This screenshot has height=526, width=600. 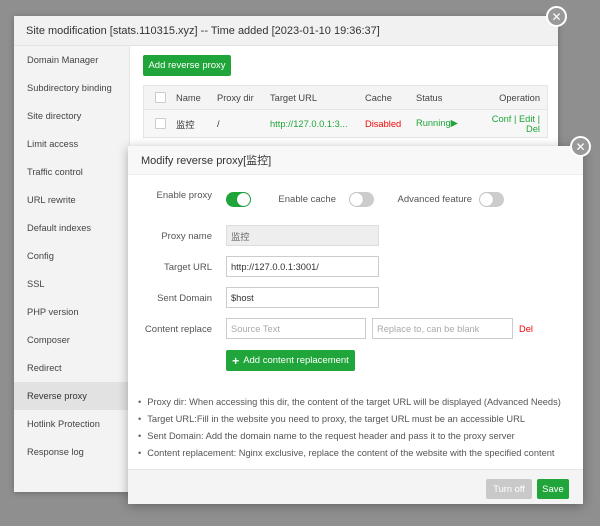 What do you see at coordinates (533, 129) in the screenshot?
I see `del-link: Del` at bounding box center [533, 129].